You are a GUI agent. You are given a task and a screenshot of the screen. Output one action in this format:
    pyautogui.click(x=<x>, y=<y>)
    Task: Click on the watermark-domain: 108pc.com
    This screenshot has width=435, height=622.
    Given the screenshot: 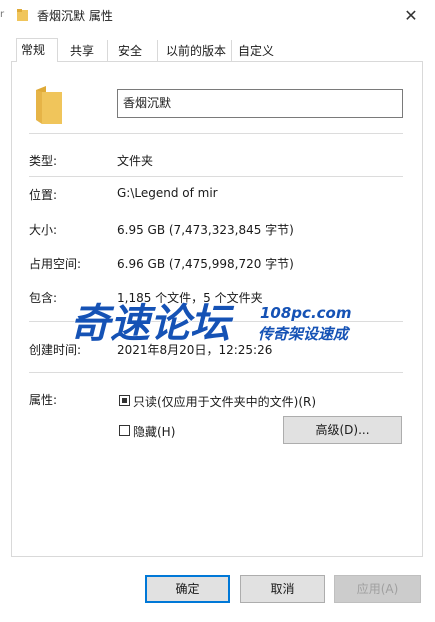 What is the action you would take?
    pyautogui.click(x=305, y=313)
    